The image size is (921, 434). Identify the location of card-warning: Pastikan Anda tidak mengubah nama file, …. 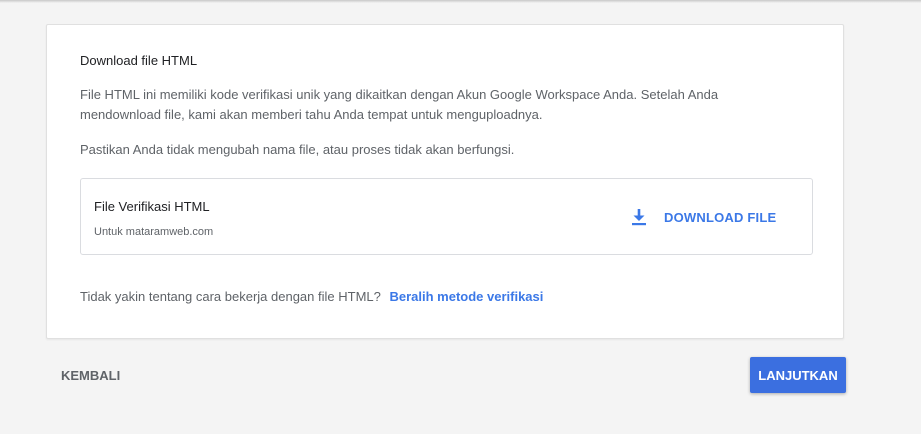
(297, 149).